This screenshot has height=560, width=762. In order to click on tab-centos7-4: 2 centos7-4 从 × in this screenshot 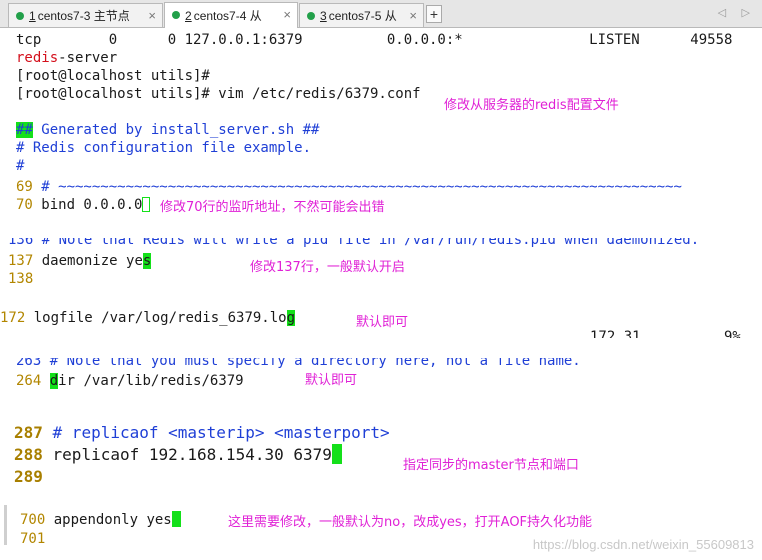, I will do `click(231, 15)`.